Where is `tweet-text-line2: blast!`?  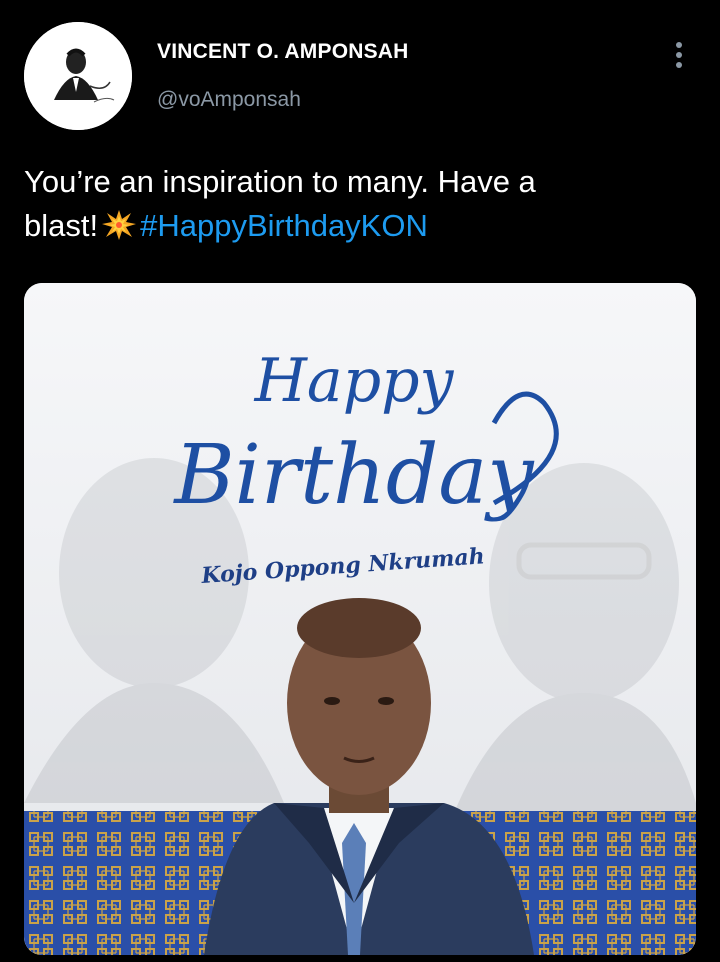
tweet-text-line2: blast! is located at coordinates (61, 225).